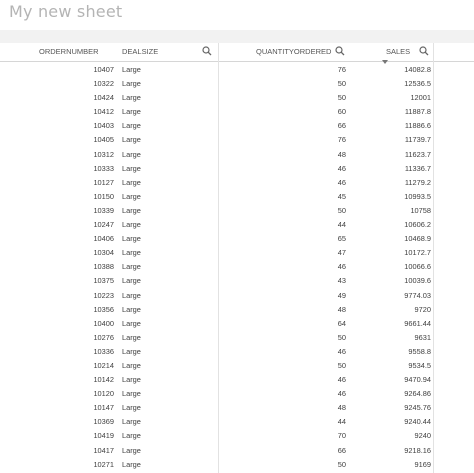 Image resolution: width=474 pixels, height=473 pixels. I want to click on table-row: 10407 Large 76 14082.8, so click(237, 70).